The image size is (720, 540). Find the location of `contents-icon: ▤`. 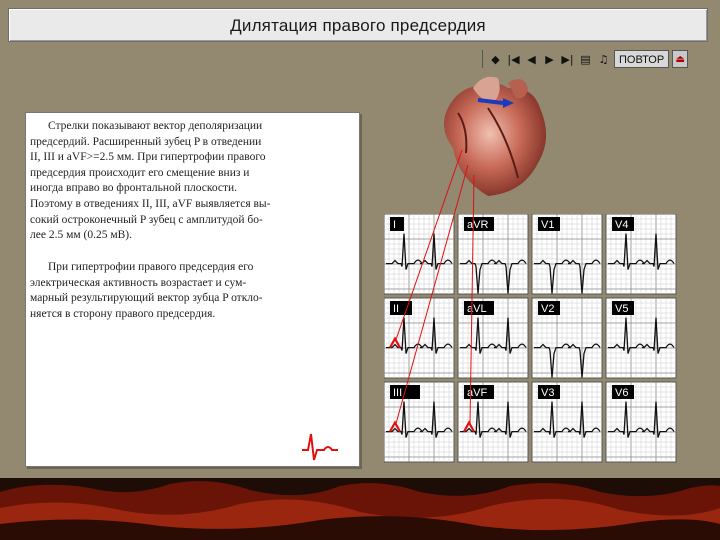

contents-icon: ▤ is located at coordinates (585, 59).